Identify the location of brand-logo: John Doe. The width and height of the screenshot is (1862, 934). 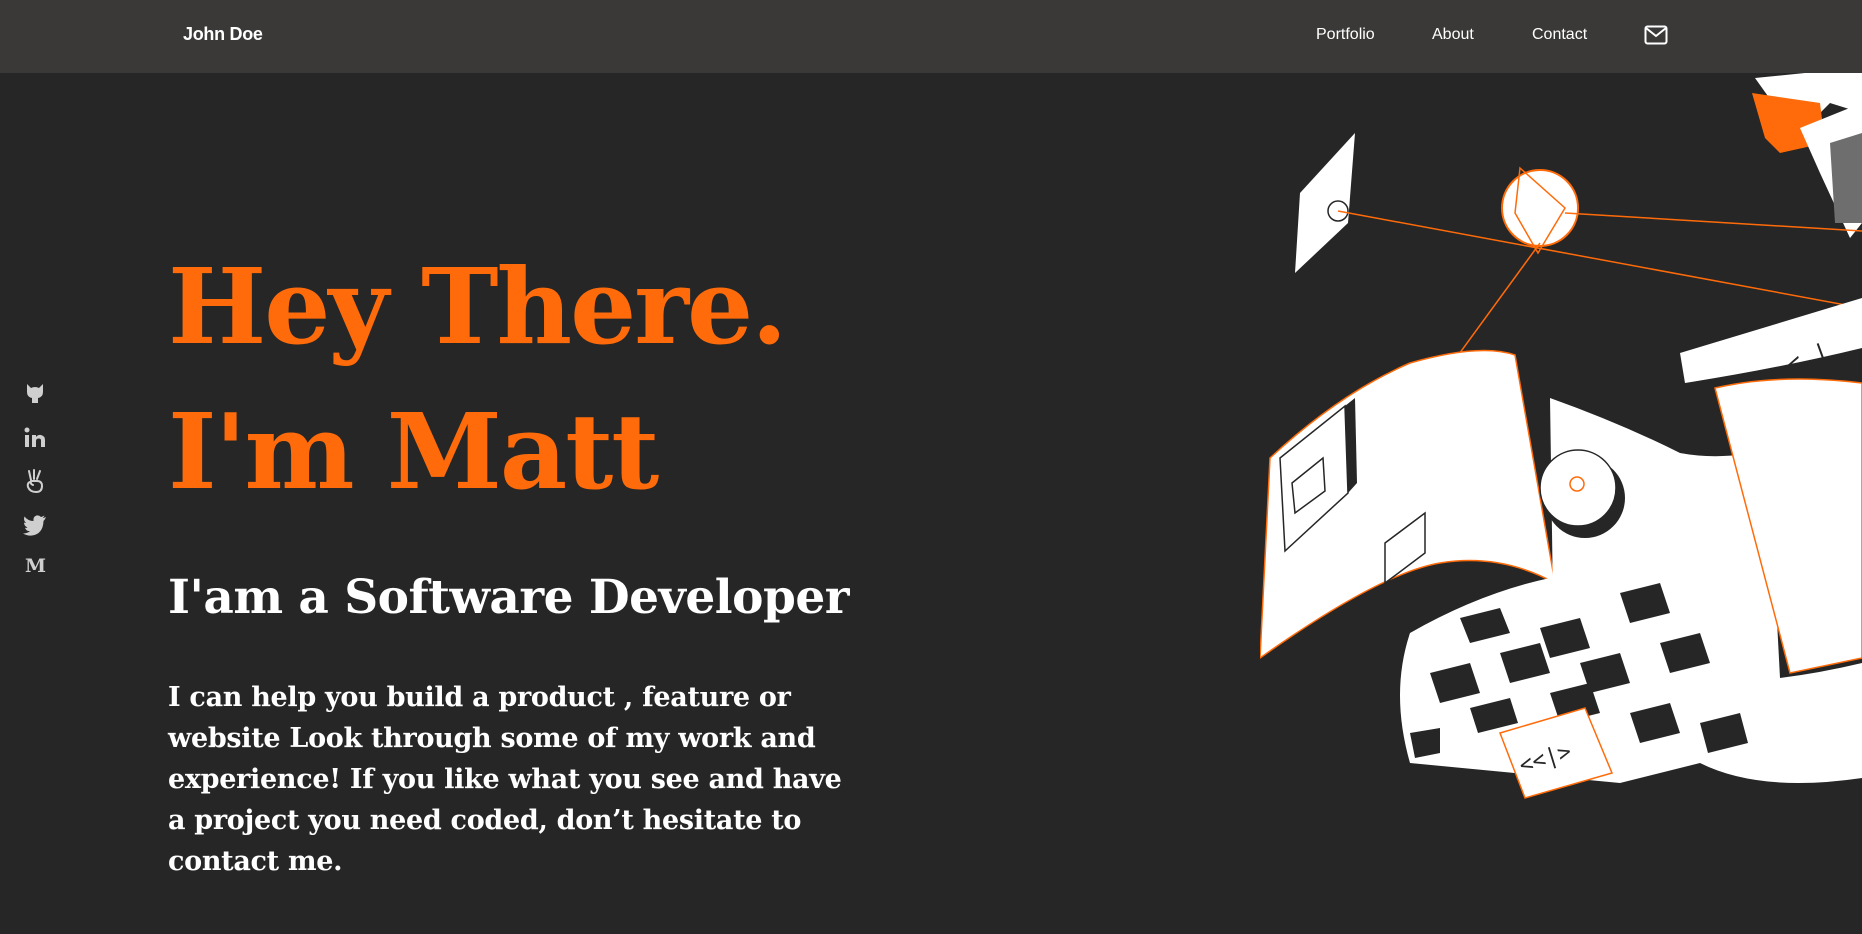
(223, 34).